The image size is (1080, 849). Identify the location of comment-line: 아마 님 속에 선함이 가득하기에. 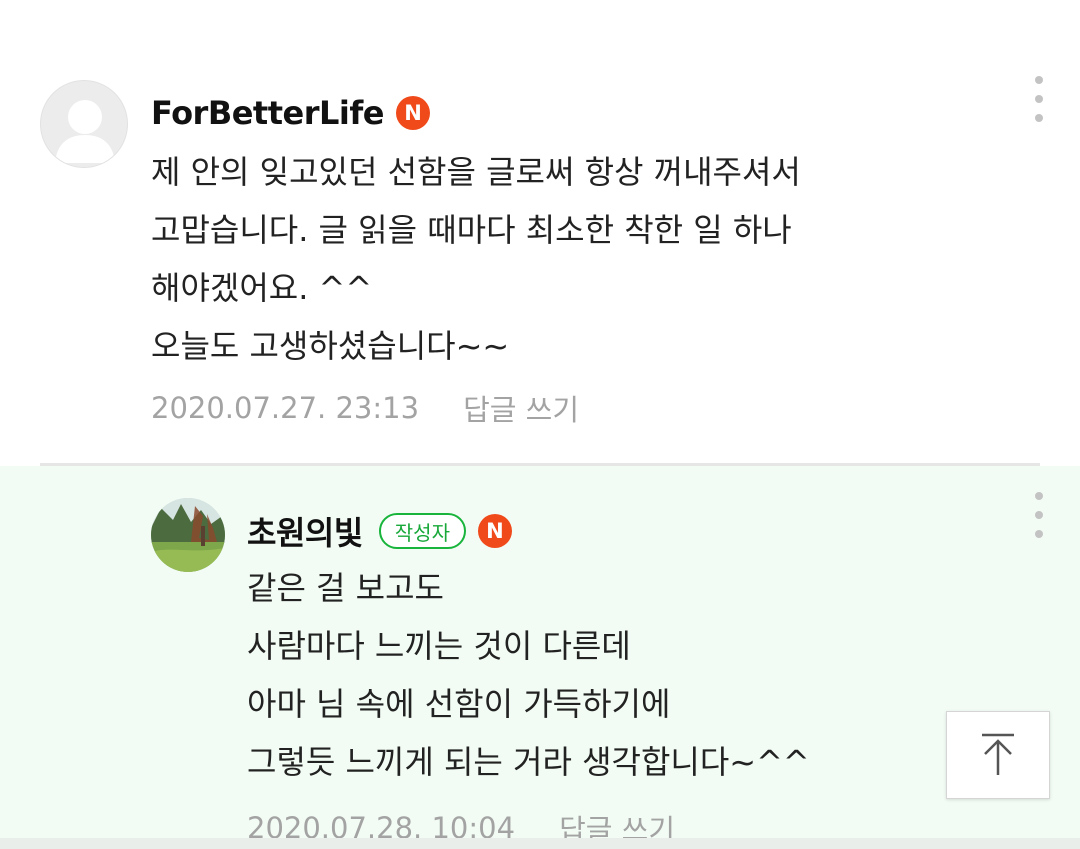
(459, 704).